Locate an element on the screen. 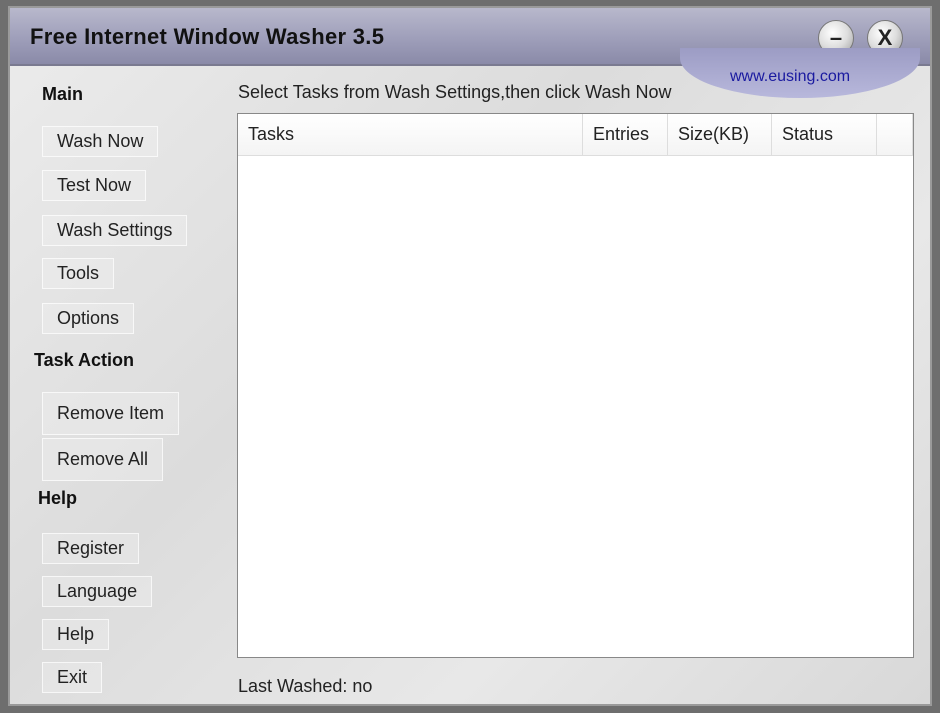 Image resolution: width=940 pixels, height=713 pixels. tools-button: Tools is located at coordinates (78, 273).